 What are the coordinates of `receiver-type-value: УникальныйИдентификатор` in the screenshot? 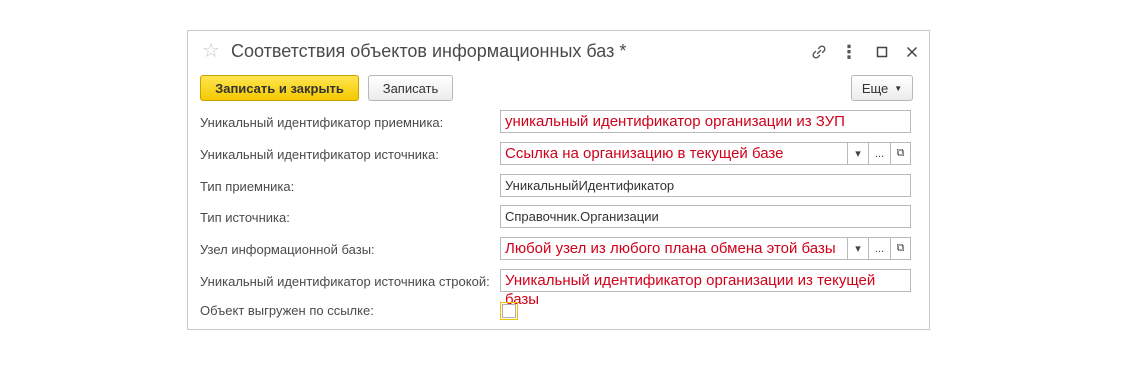 It's located at (590, 185).